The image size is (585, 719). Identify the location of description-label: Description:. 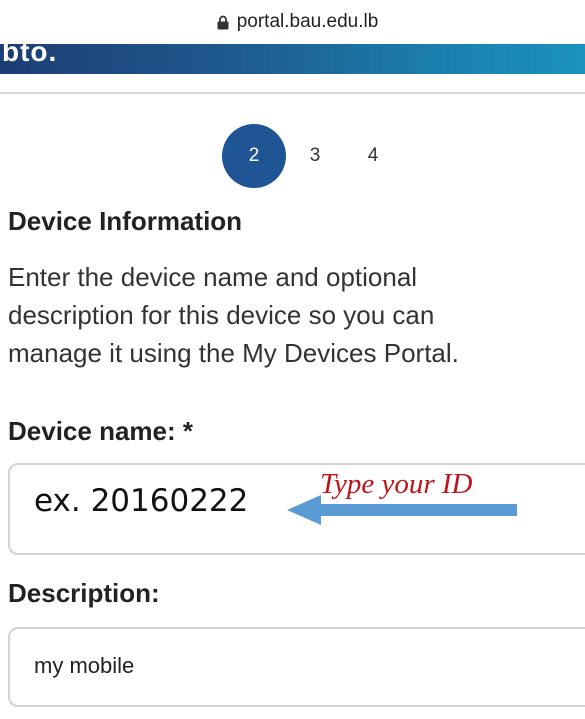
(84, 593).